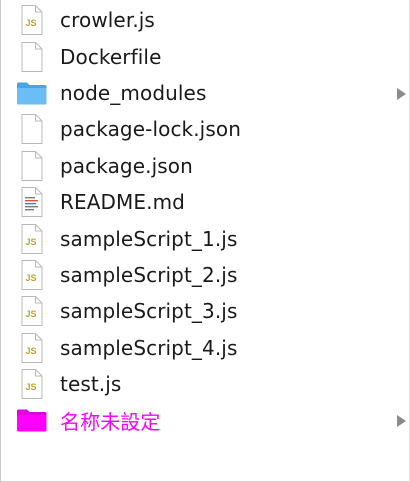 Image resolution: width=410 pixels, height=482 pixels. What do you see at coordinates (32, 202) in the screenshot?
I see `text-file-icon` at bounding box center [32, 202].